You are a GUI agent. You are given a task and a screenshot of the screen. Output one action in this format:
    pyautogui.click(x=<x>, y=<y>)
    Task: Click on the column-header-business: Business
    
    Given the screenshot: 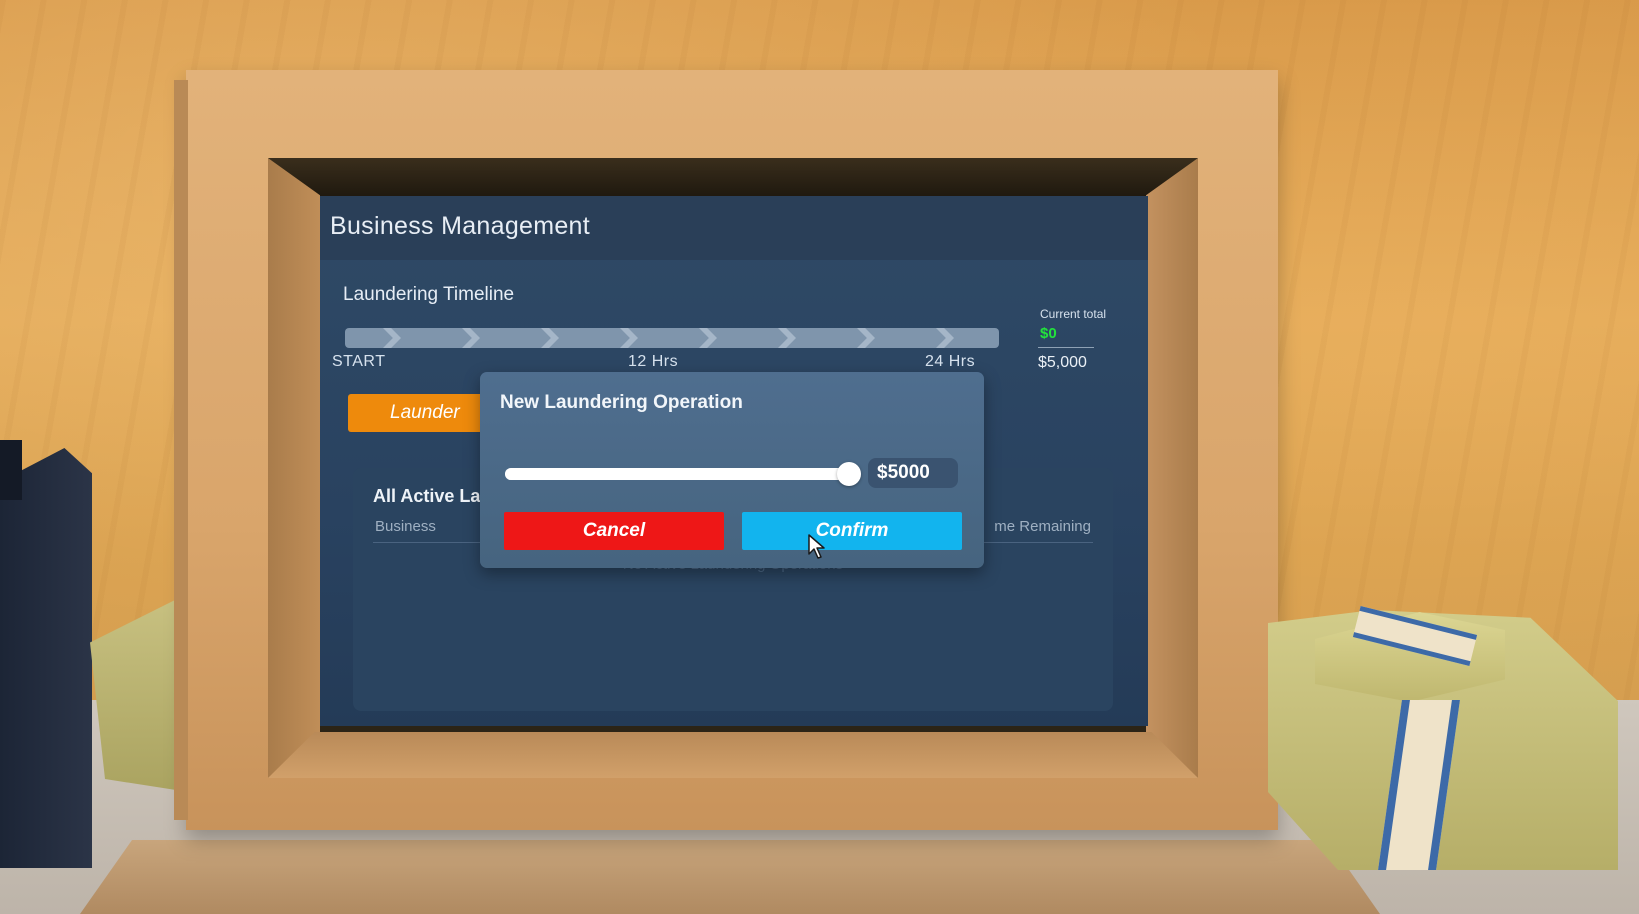 What is the action you would take?
    pyautogui.click(x=405, y=526)
    